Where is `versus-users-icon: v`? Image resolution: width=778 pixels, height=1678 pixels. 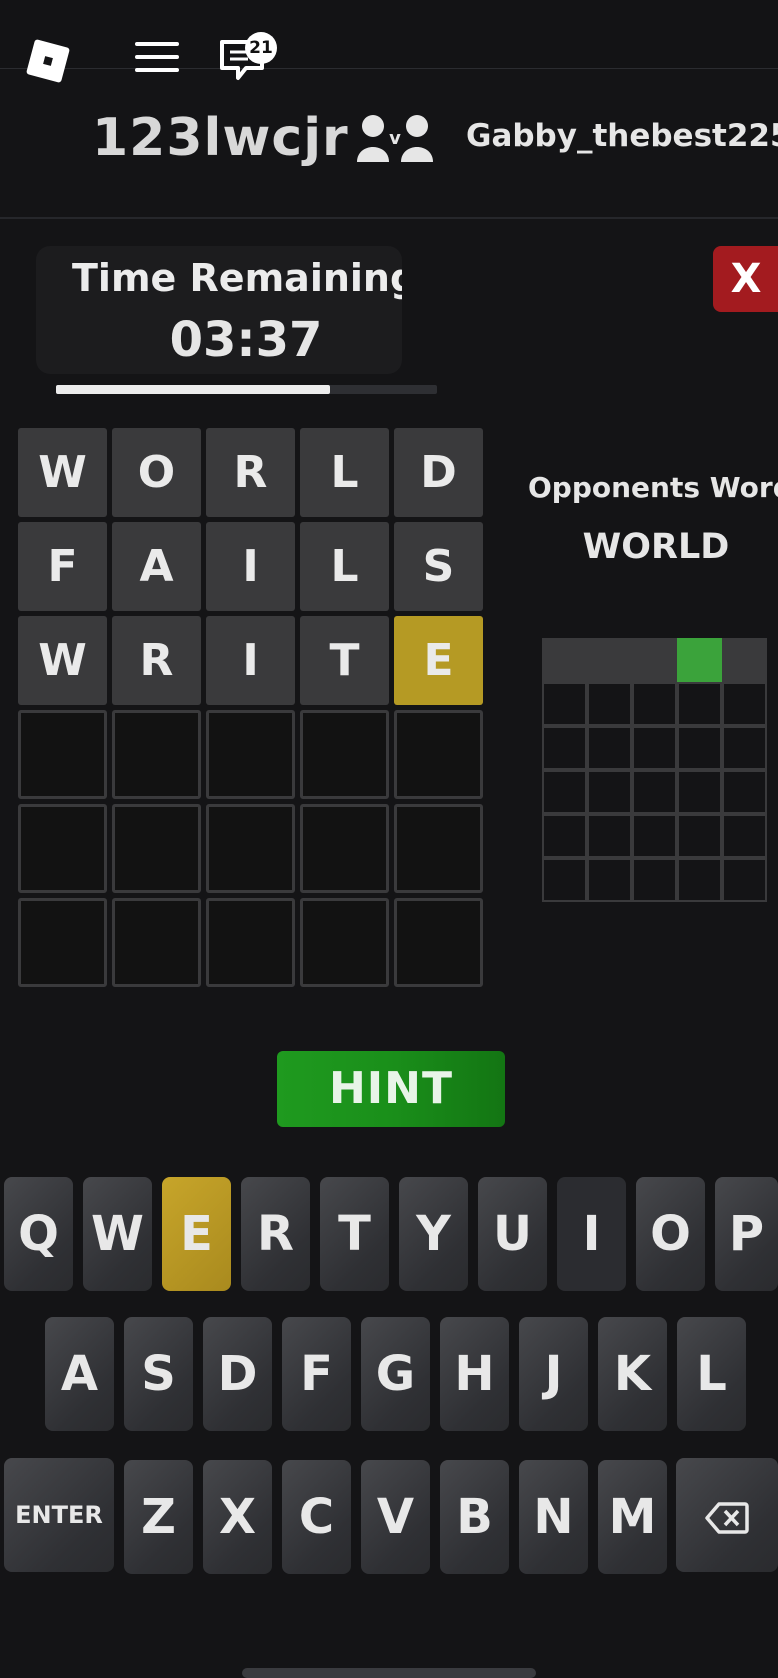
versus-users-icon: v is located at coordinates (395, 139).